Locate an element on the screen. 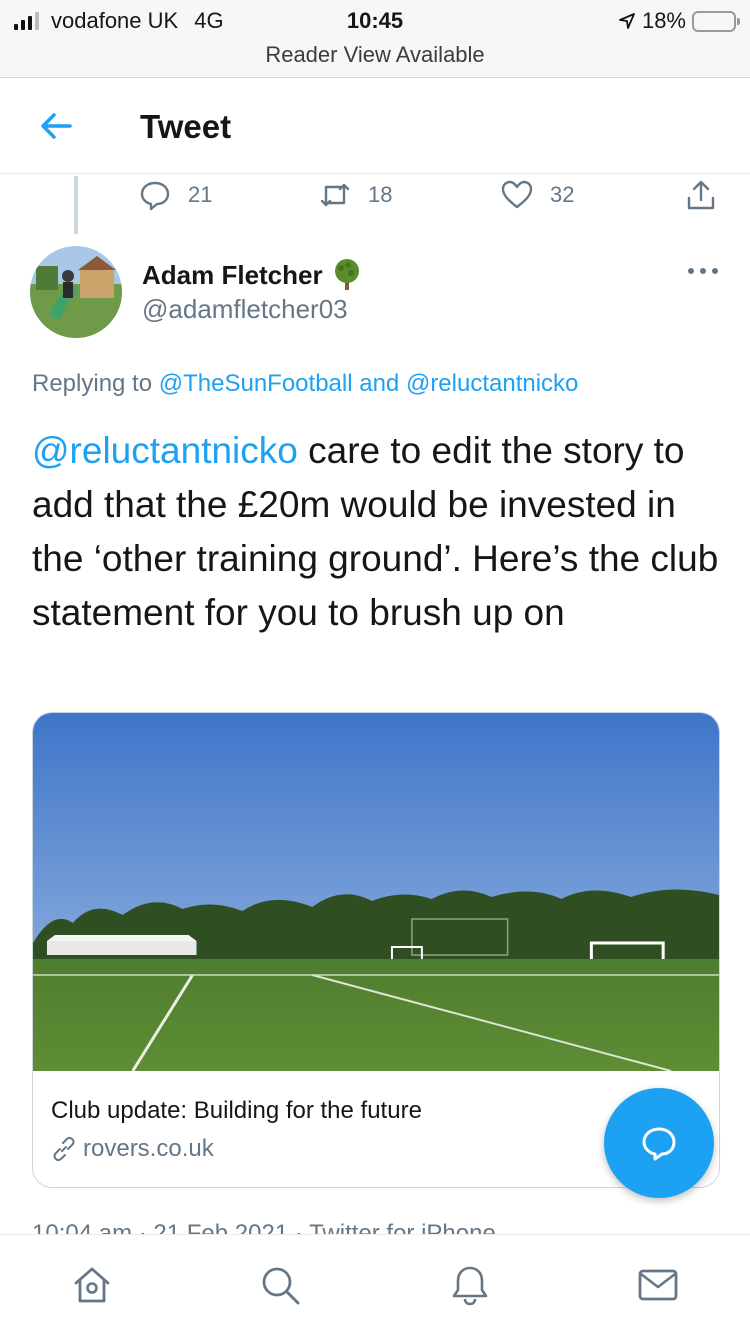 This screenshot has width=750, height=1334. retweet-action: 18 is located at coordinates (355, 195).